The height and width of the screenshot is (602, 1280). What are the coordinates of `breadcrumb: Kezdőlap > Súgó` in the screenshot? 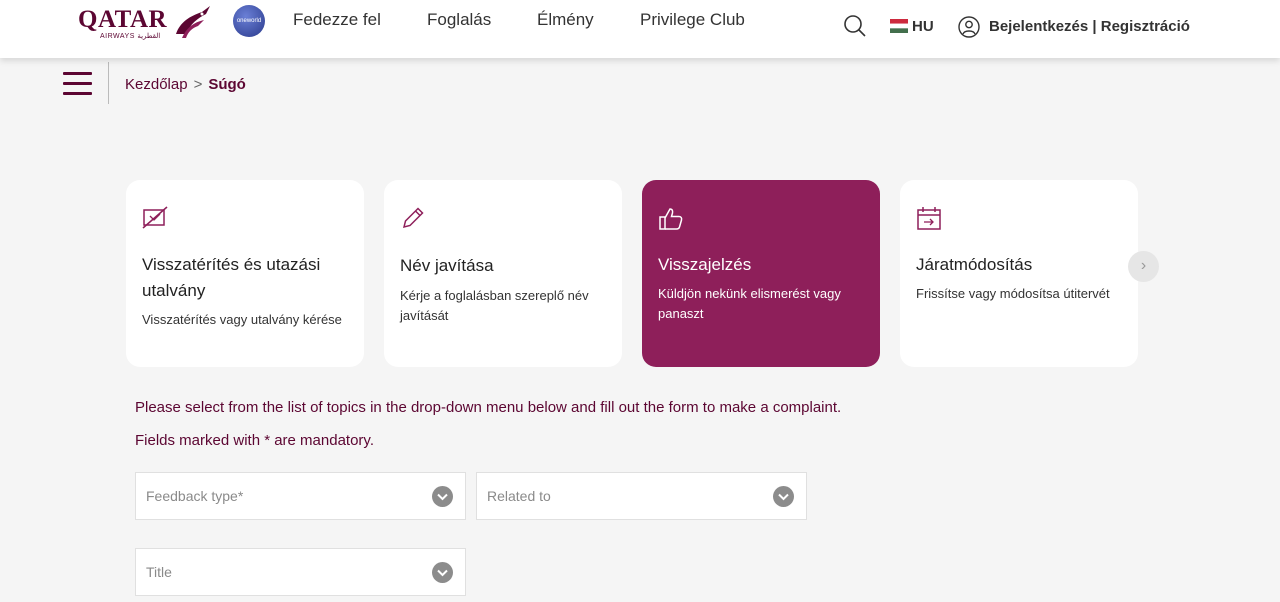 It's located at (185, 84).